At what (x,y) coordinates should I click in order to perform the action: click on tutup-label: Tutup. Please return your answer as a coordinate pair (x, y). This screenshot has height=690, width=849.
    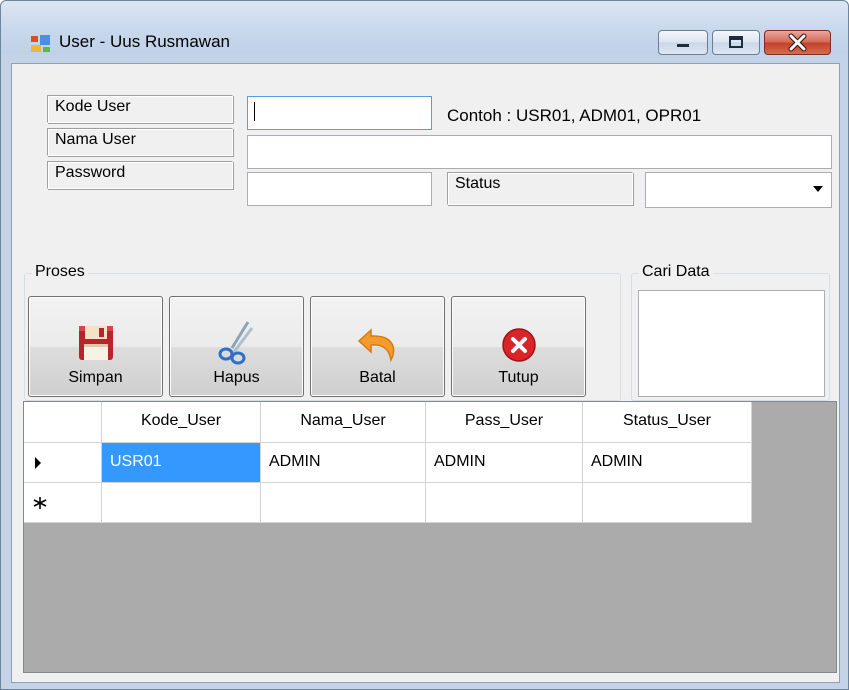
    Looking at the image, I should click on (518, 377).